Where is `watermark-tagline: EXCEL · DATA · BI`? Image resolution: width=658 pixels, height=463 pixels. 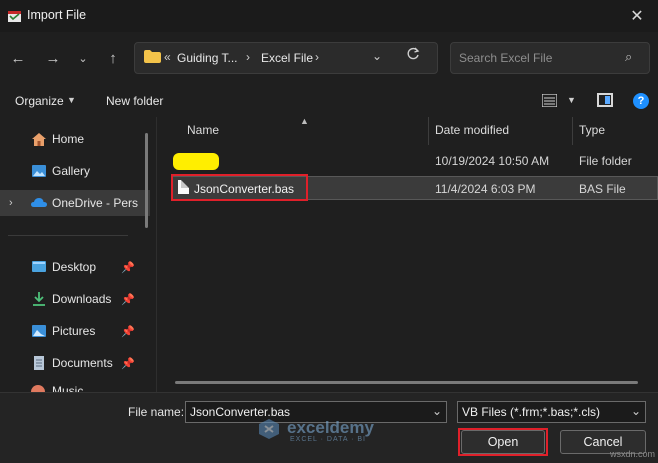
watermark-tagline: EXCEL · DATA · BI is located at coordinates (328, 439).